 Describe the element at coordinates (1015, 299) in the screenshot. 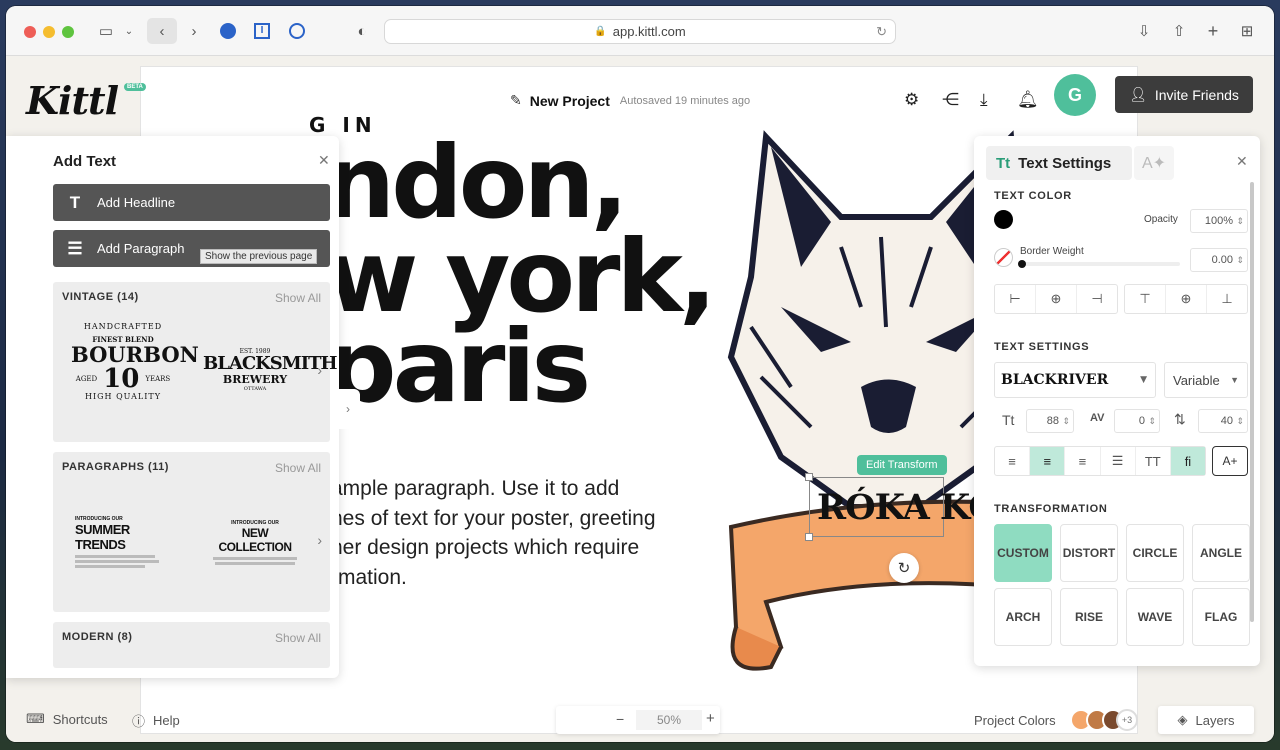

I see `align-left-icon: ⊢` at that location.